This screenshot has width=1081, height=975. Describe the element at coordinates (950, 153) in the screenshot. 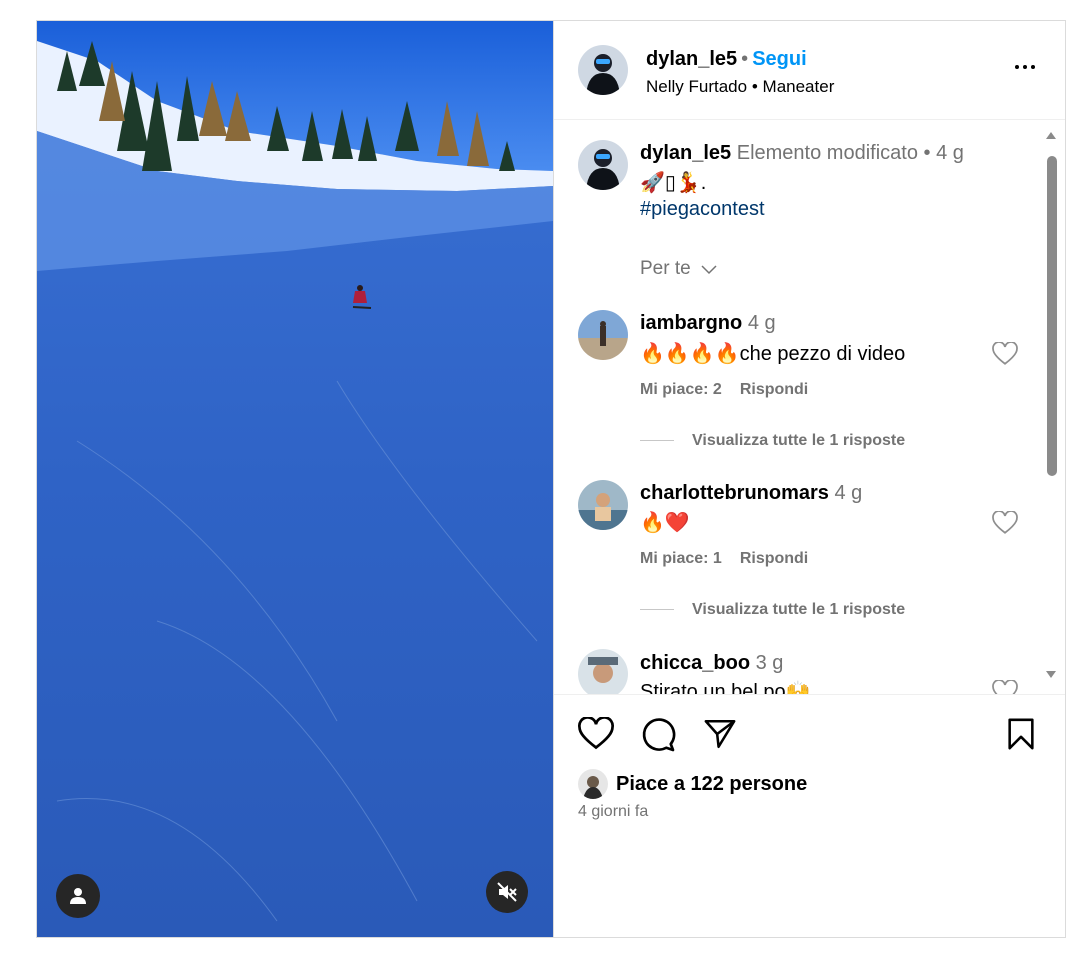

I see `caption-time: 4 g` at that location.